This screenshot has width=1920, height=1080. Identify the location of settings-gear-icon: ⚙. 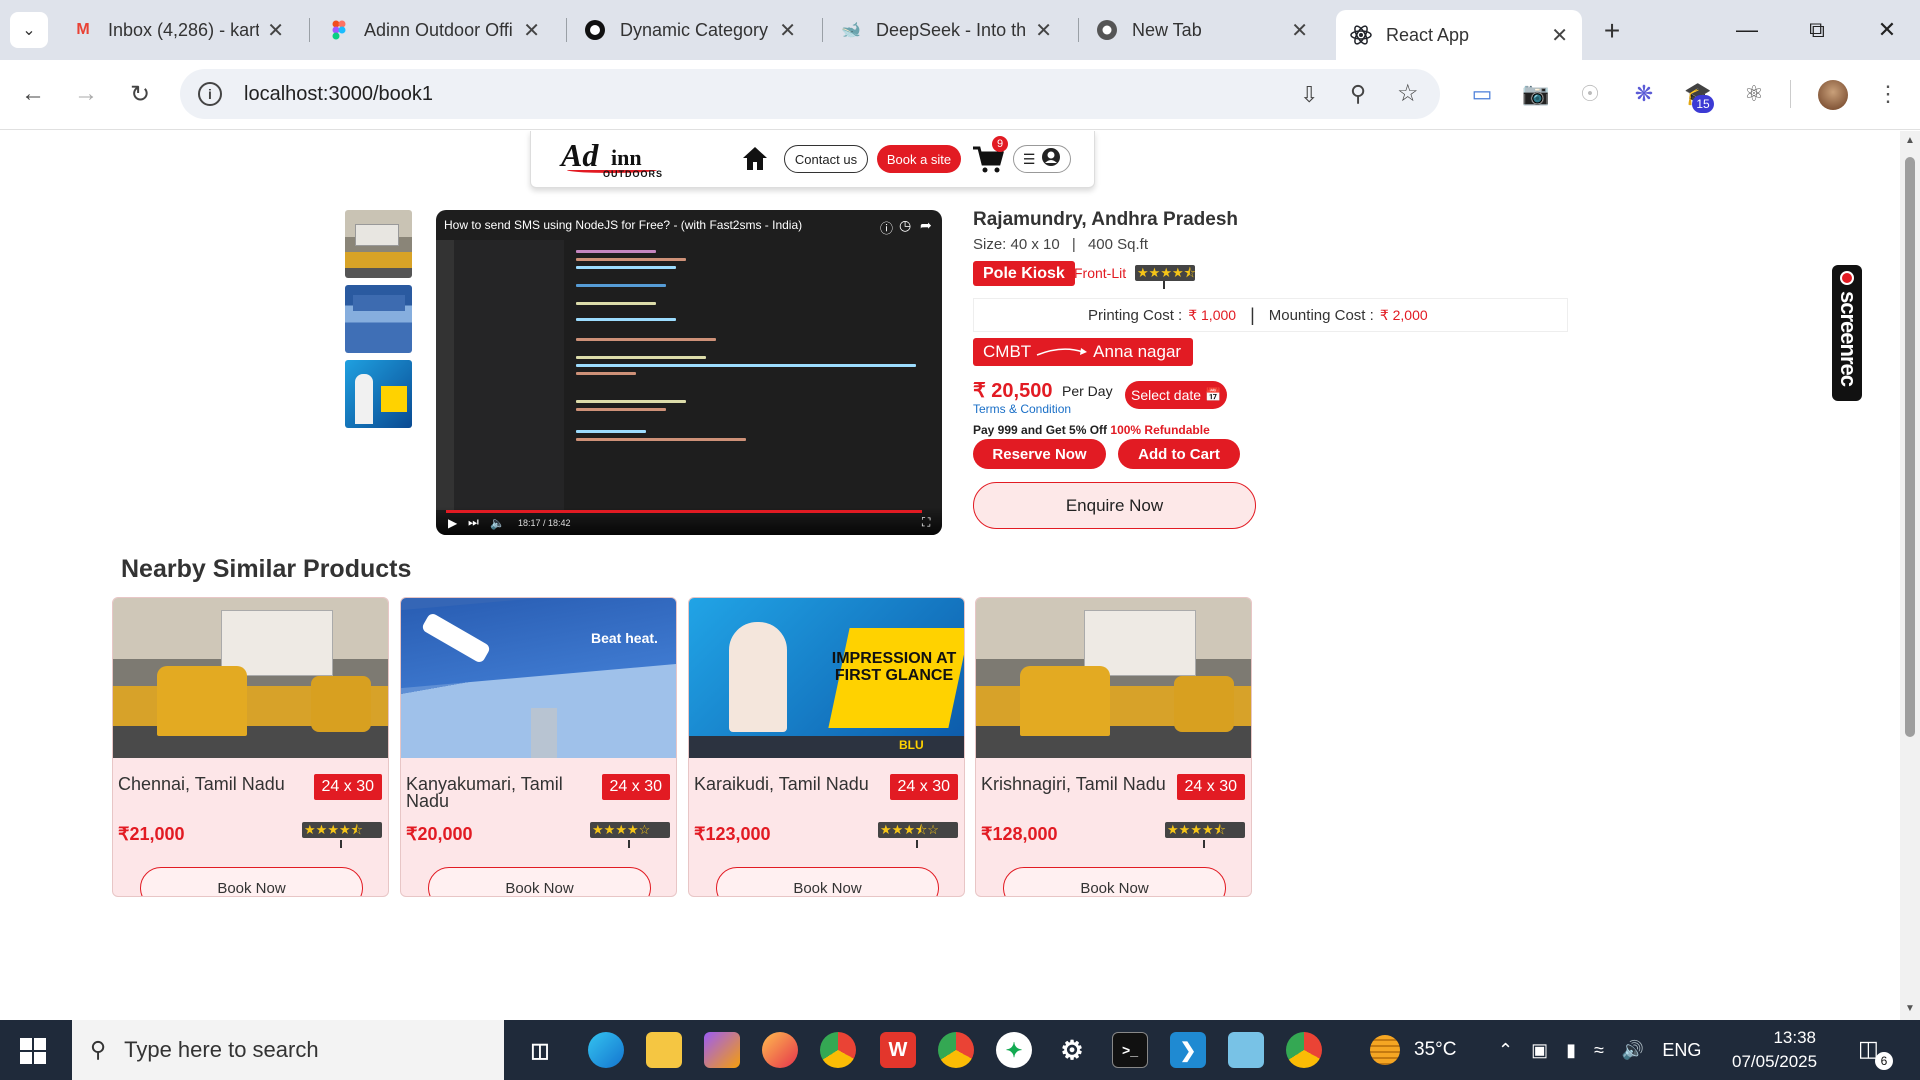
(1072, 1050).